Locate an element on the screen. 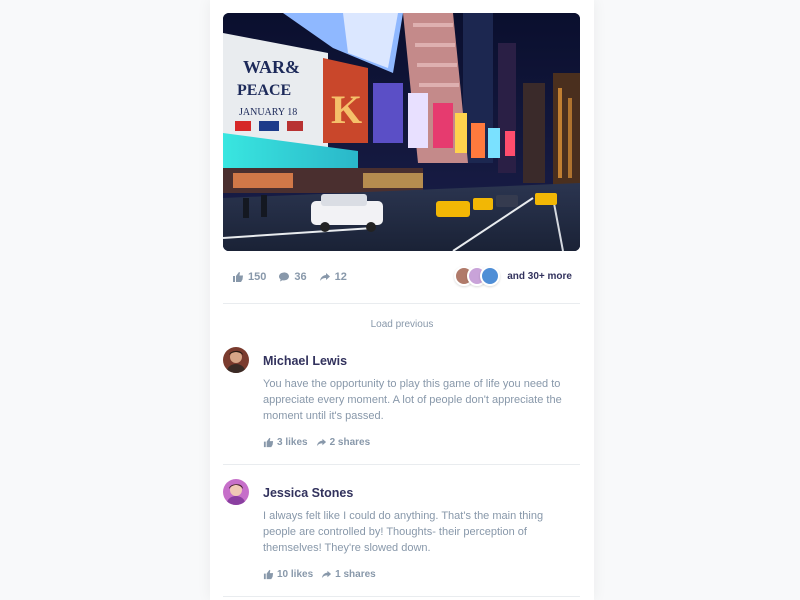 The height and width of the screenshot is (600, 800). shares-count: 12 is located at coordinates (340, 277).